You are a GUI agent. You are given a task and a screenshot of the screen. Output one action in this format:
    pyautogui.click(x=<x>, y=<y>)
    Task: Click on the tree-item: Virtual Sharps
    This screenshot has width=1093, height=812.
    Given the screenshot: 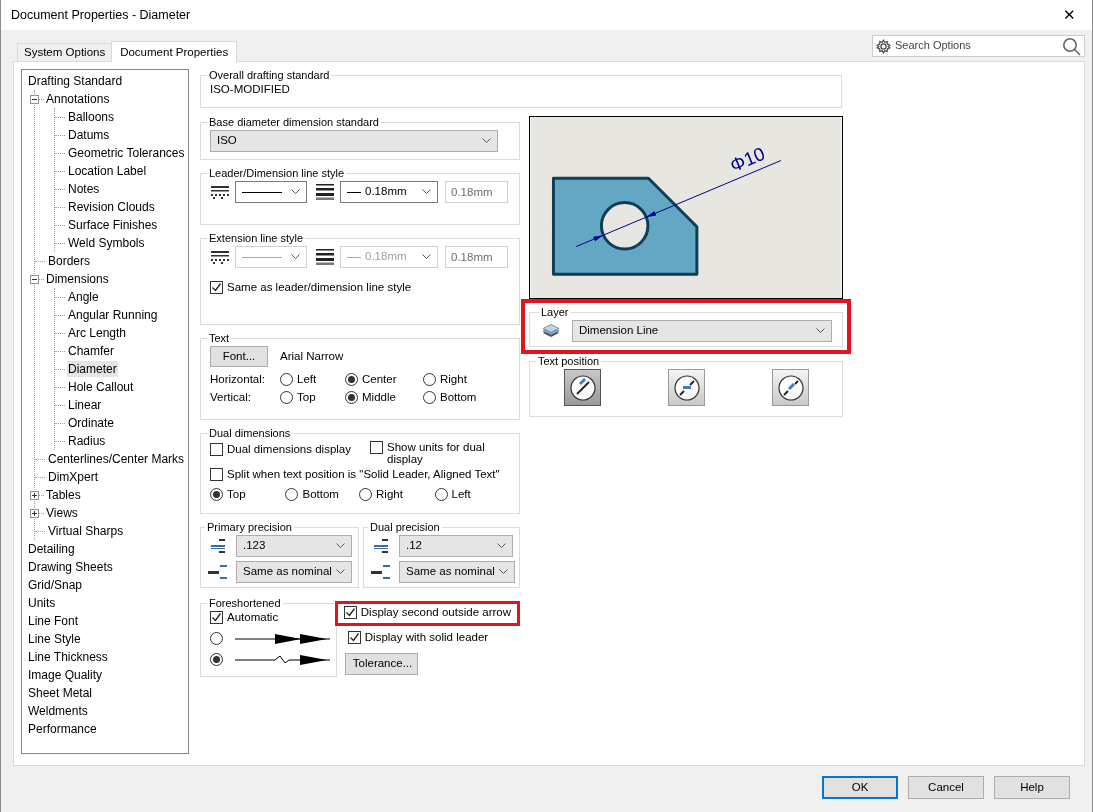 What is the action you would take?
    pyautogui.click(x=86, y=531)
    